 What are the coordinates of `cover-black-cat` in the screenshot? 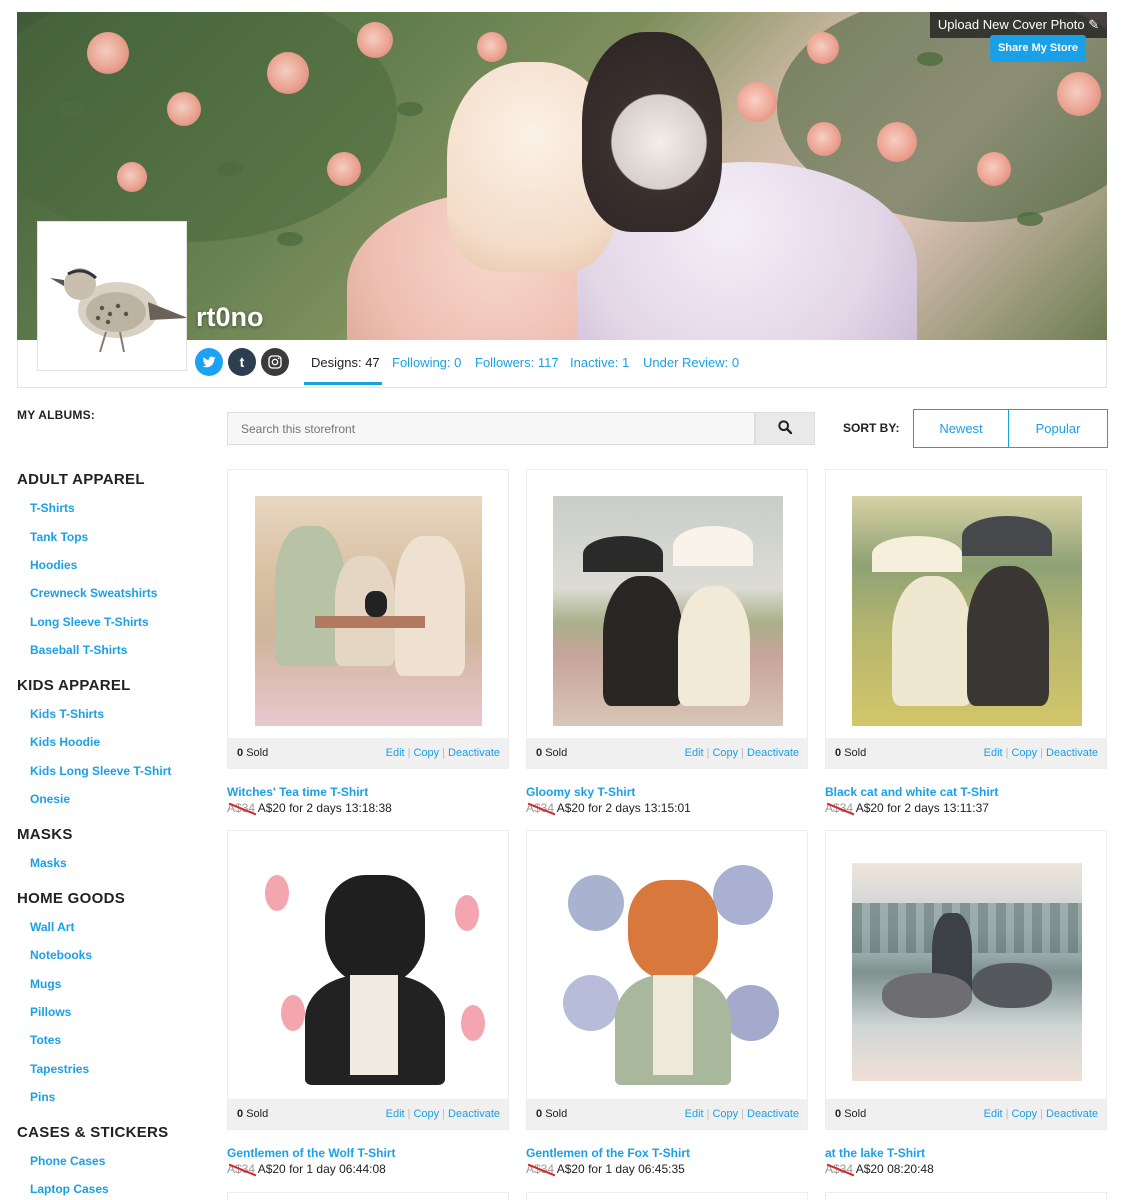 It's located at (652, 132).